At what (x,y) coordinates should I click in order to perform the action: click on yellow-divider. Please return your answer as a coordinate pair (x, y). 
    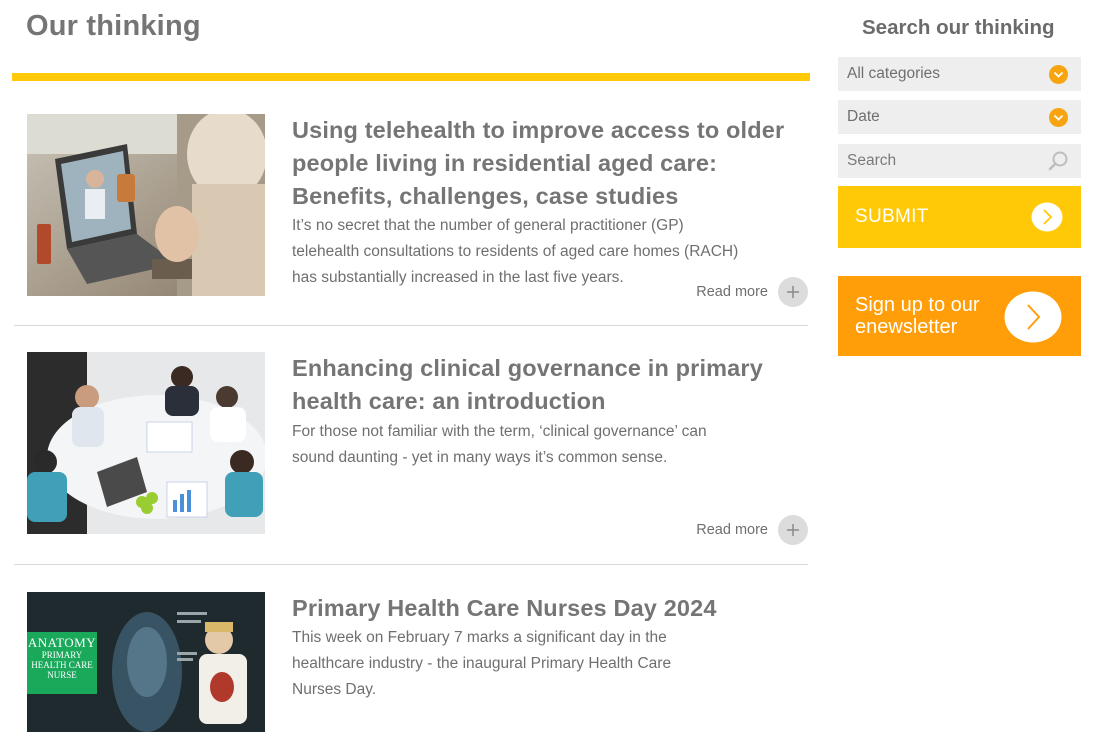
    Looking at the image, I should click on (411, 77).